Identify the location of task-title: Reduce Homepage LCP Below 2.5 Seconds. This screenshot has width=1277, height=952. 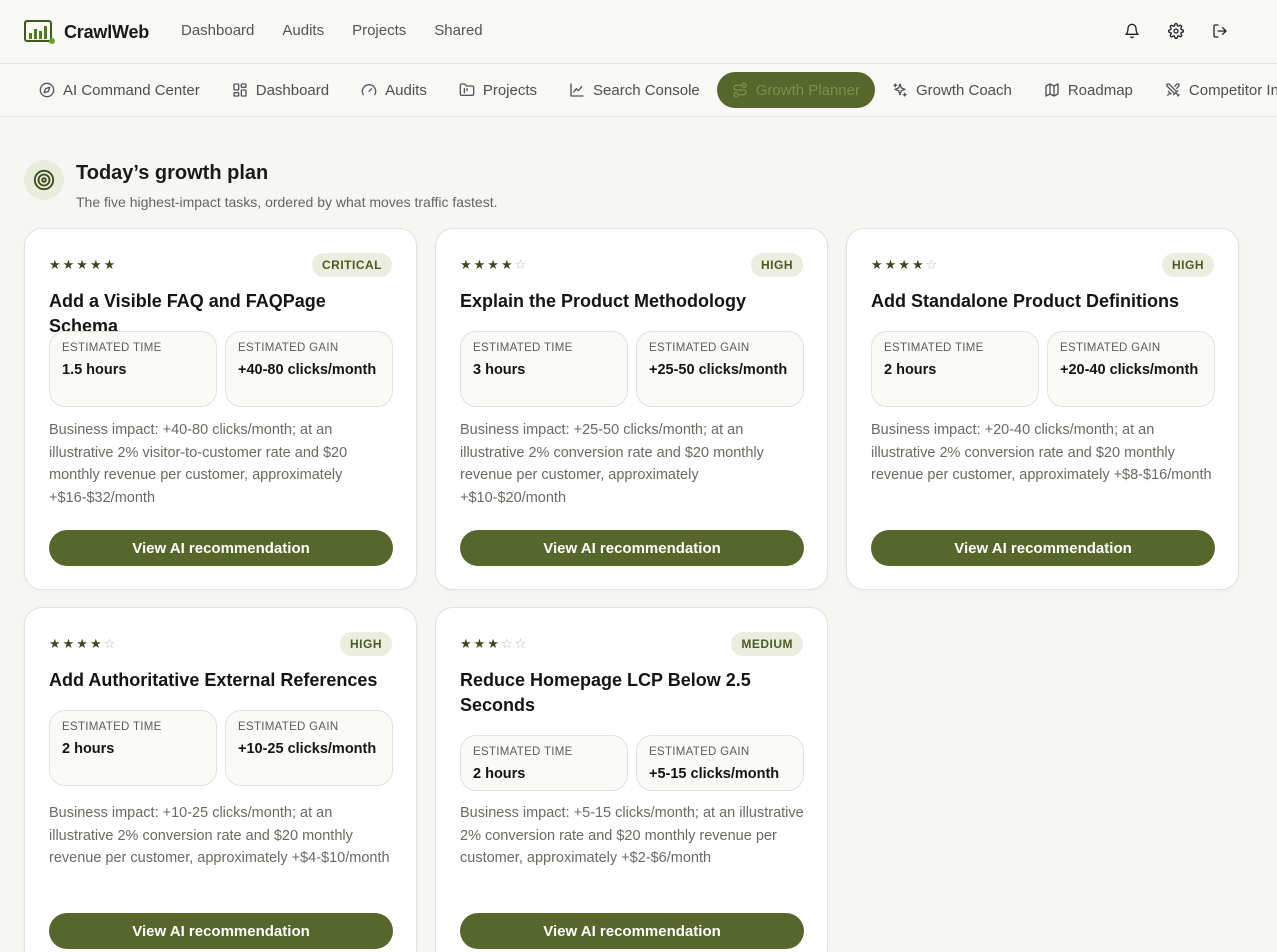
(605, 692).